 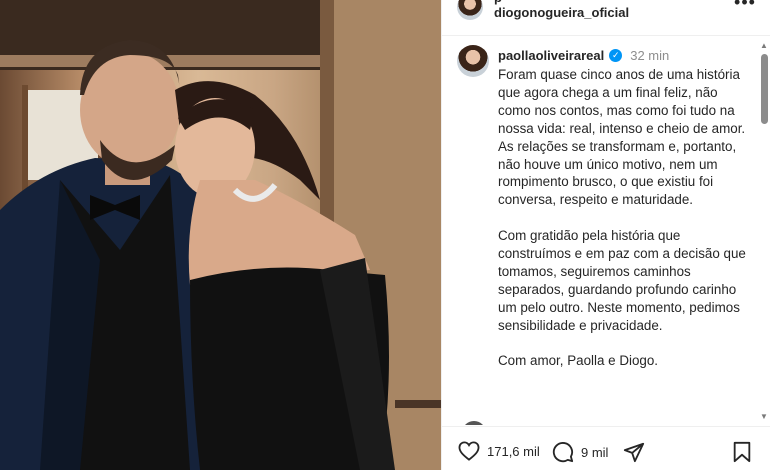 I want to click on bookmark-icon, so click(x=742, y=452).